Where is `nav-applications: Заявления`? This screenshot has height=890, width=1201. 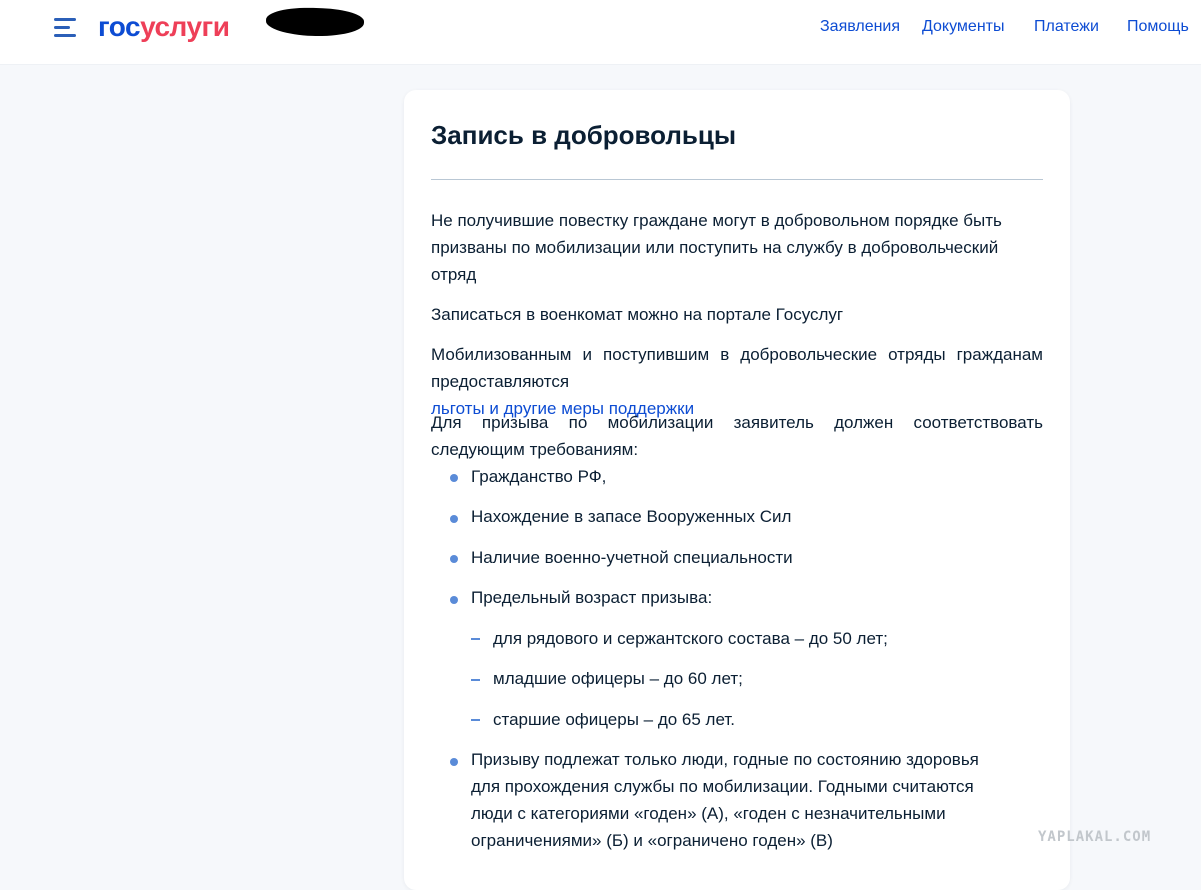
nav-applications: Заявления is located at coordinates (860, 27).